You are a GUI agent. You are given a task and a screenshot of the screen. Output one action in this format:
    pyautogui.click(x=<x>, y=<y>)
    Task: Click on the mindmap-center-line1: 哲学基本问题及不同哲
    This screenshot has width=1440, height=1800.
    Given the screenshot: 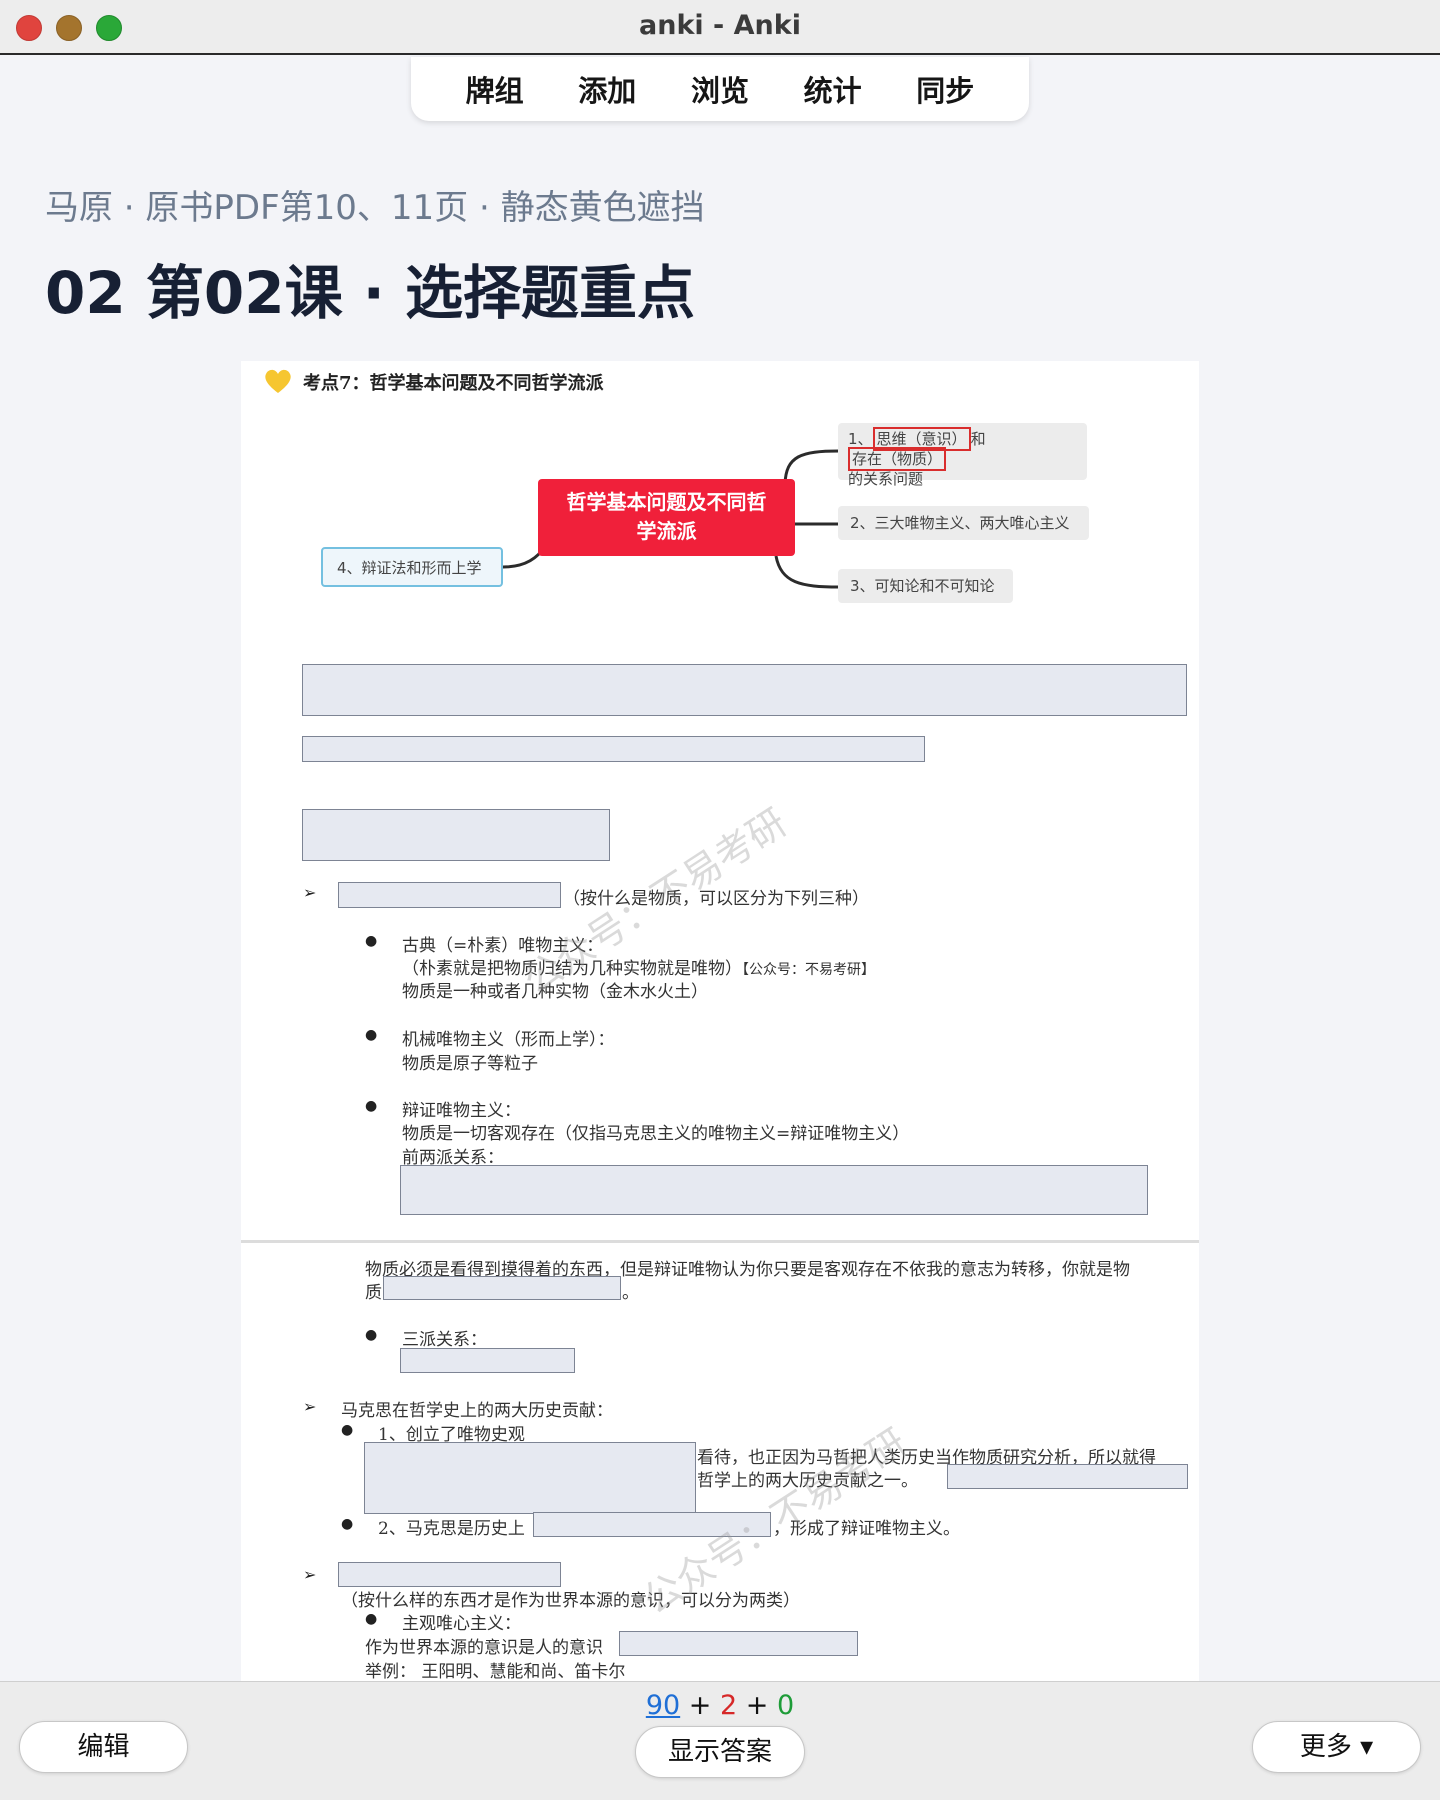 What is the action you would take?
    pyautogui.click(x=666, y=502)
    